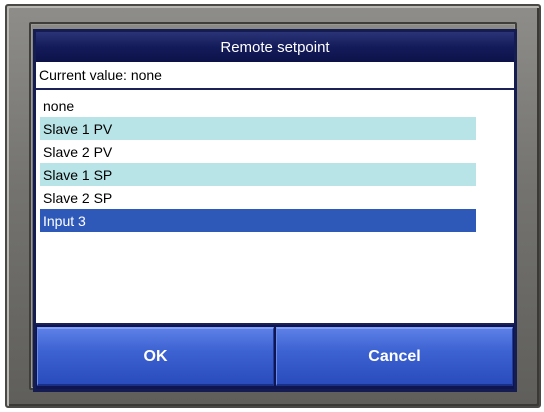  I want to click on list-item-slave-1-sp: Slave 1 SP, so click(258, 174).